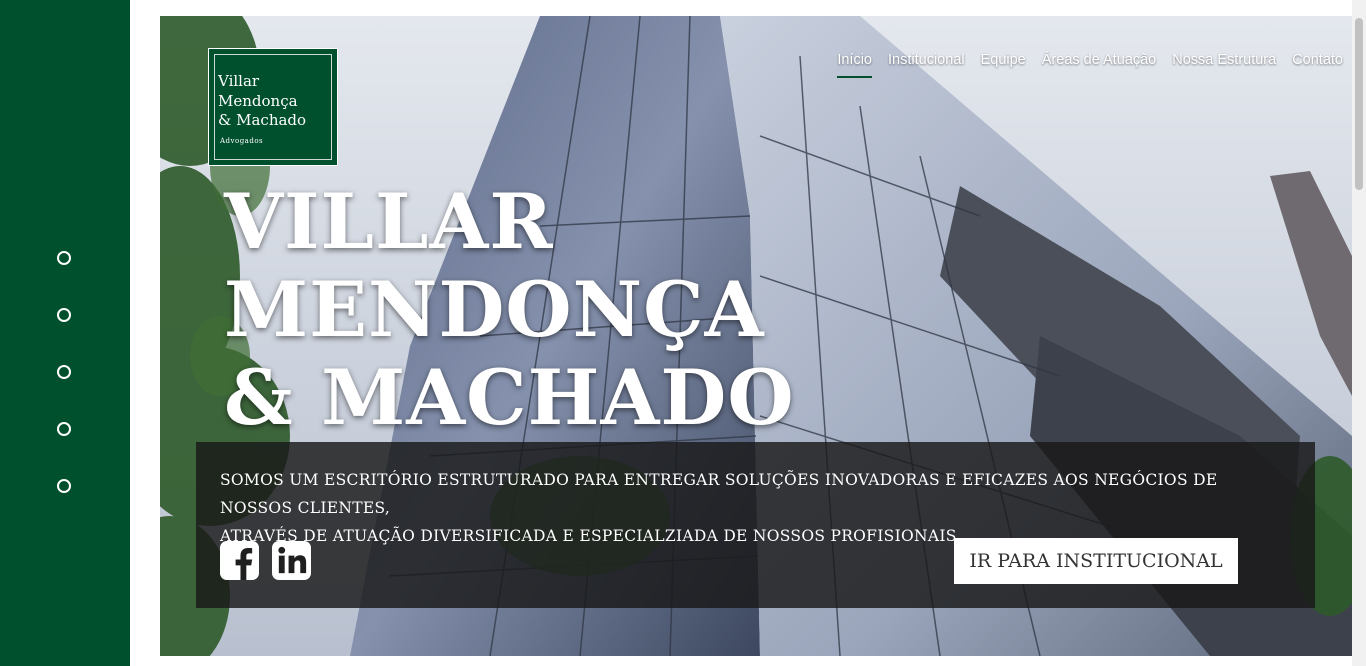 The image size is (1366, 666). I want to click on hero-title-line-3: & MACHADO, so click(509, 397).